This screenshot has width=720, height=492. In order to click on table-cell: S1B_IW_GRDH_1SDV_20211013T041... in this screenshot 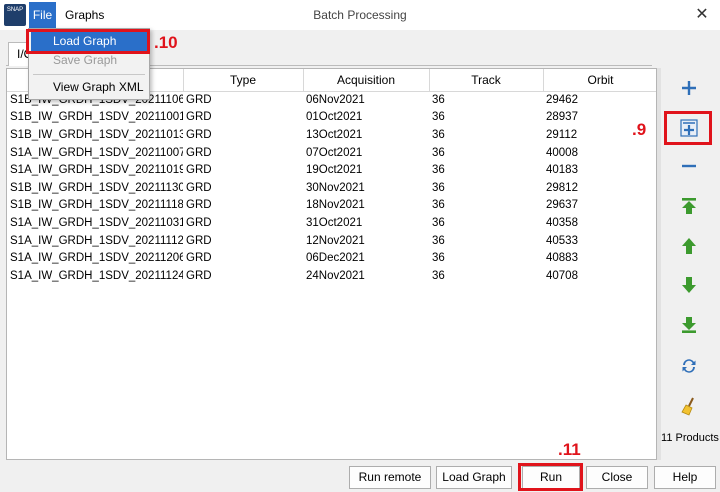, I will do `click(96, 134)`.